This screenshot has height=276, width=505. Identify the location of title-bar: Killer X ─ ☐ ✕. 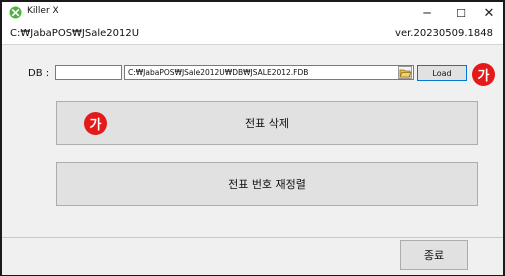
(252, 13).